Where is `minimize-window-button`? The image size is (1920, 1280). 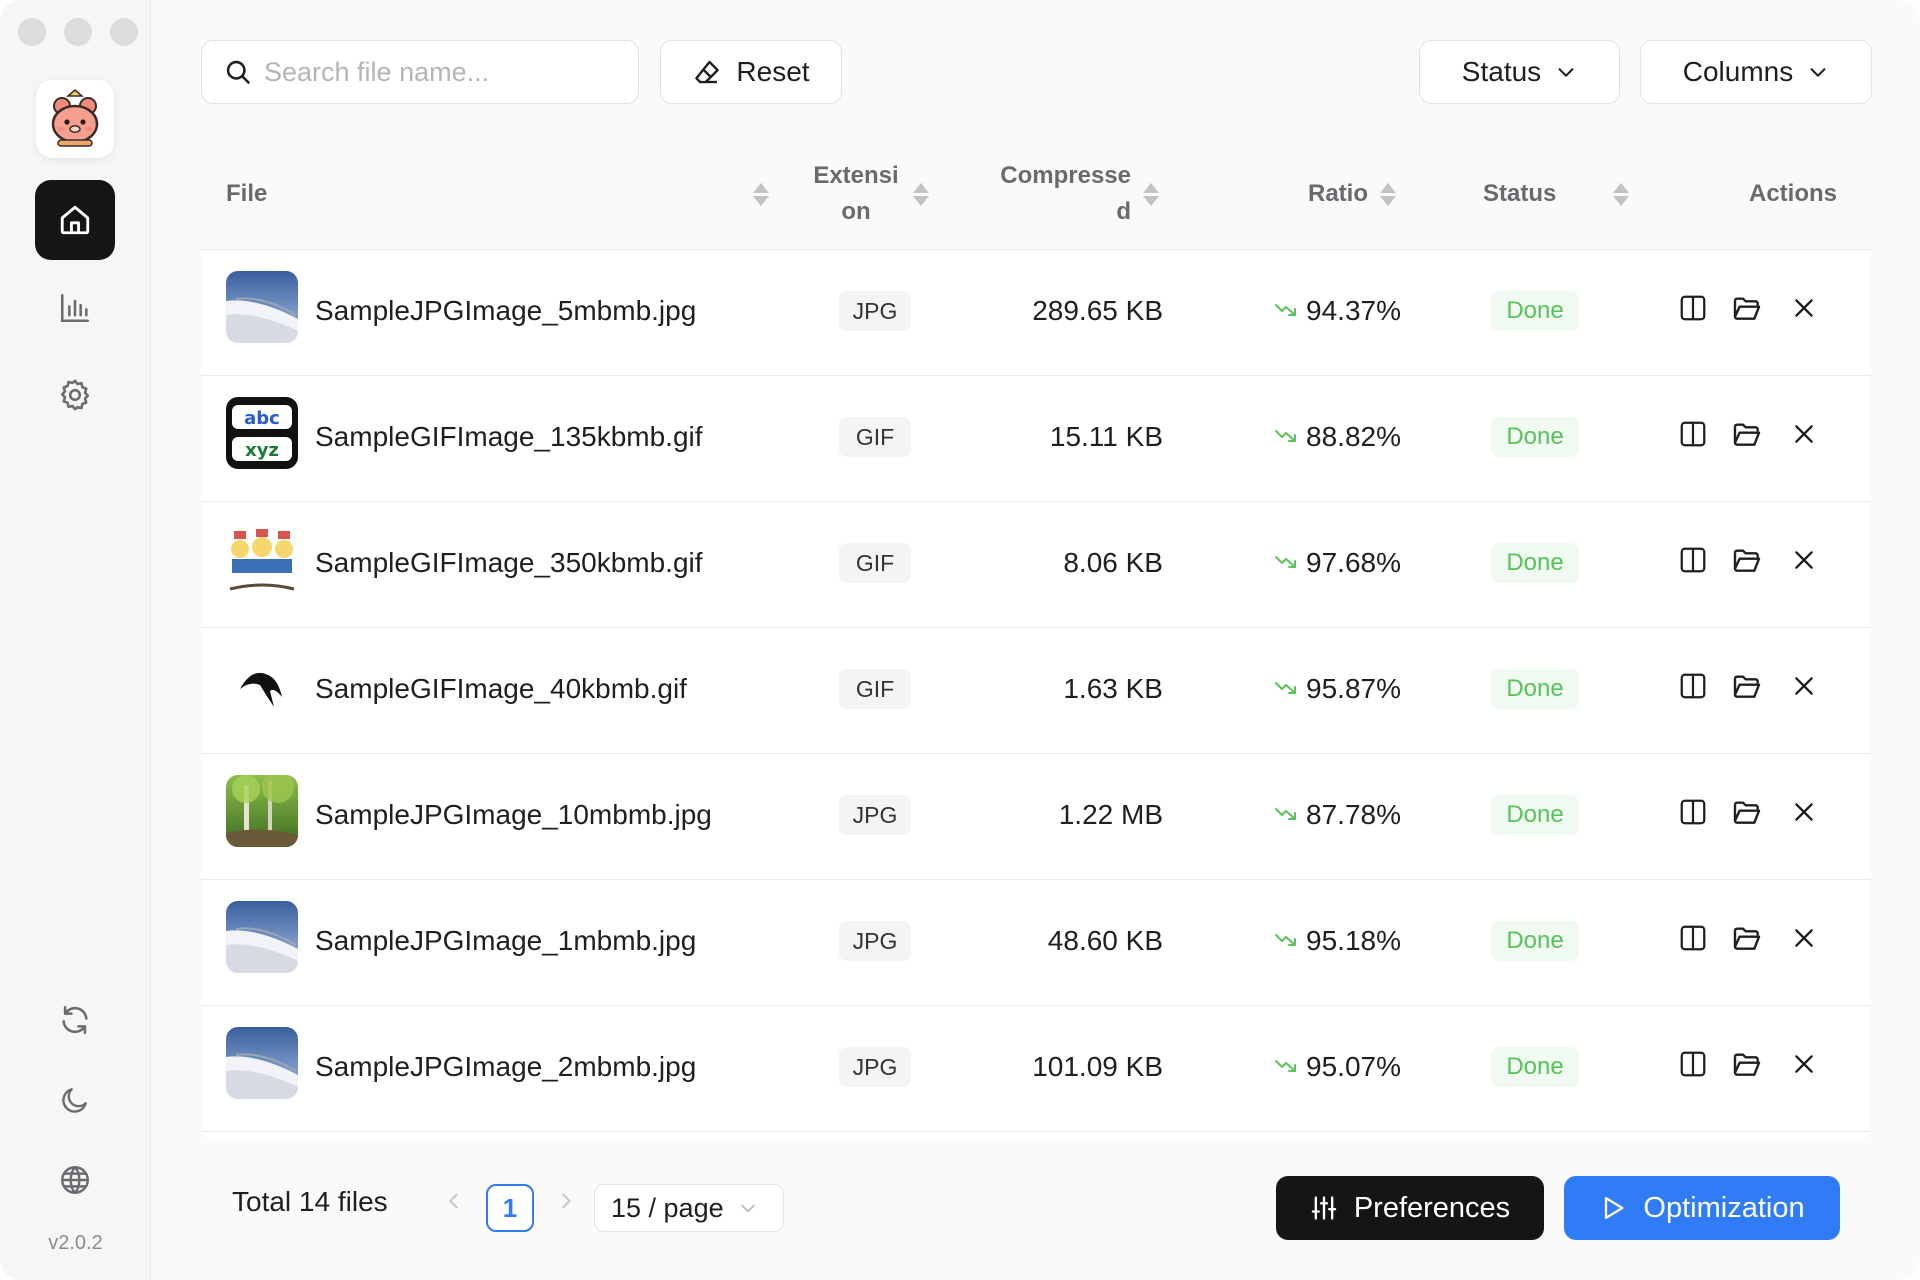
minimize-window-button is located at coordinates (78, 32).